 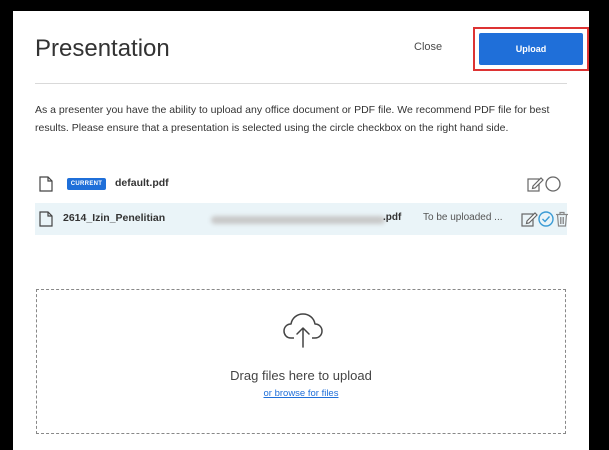 I want to click on upload-button: Upload, so click(x=531, y=49).